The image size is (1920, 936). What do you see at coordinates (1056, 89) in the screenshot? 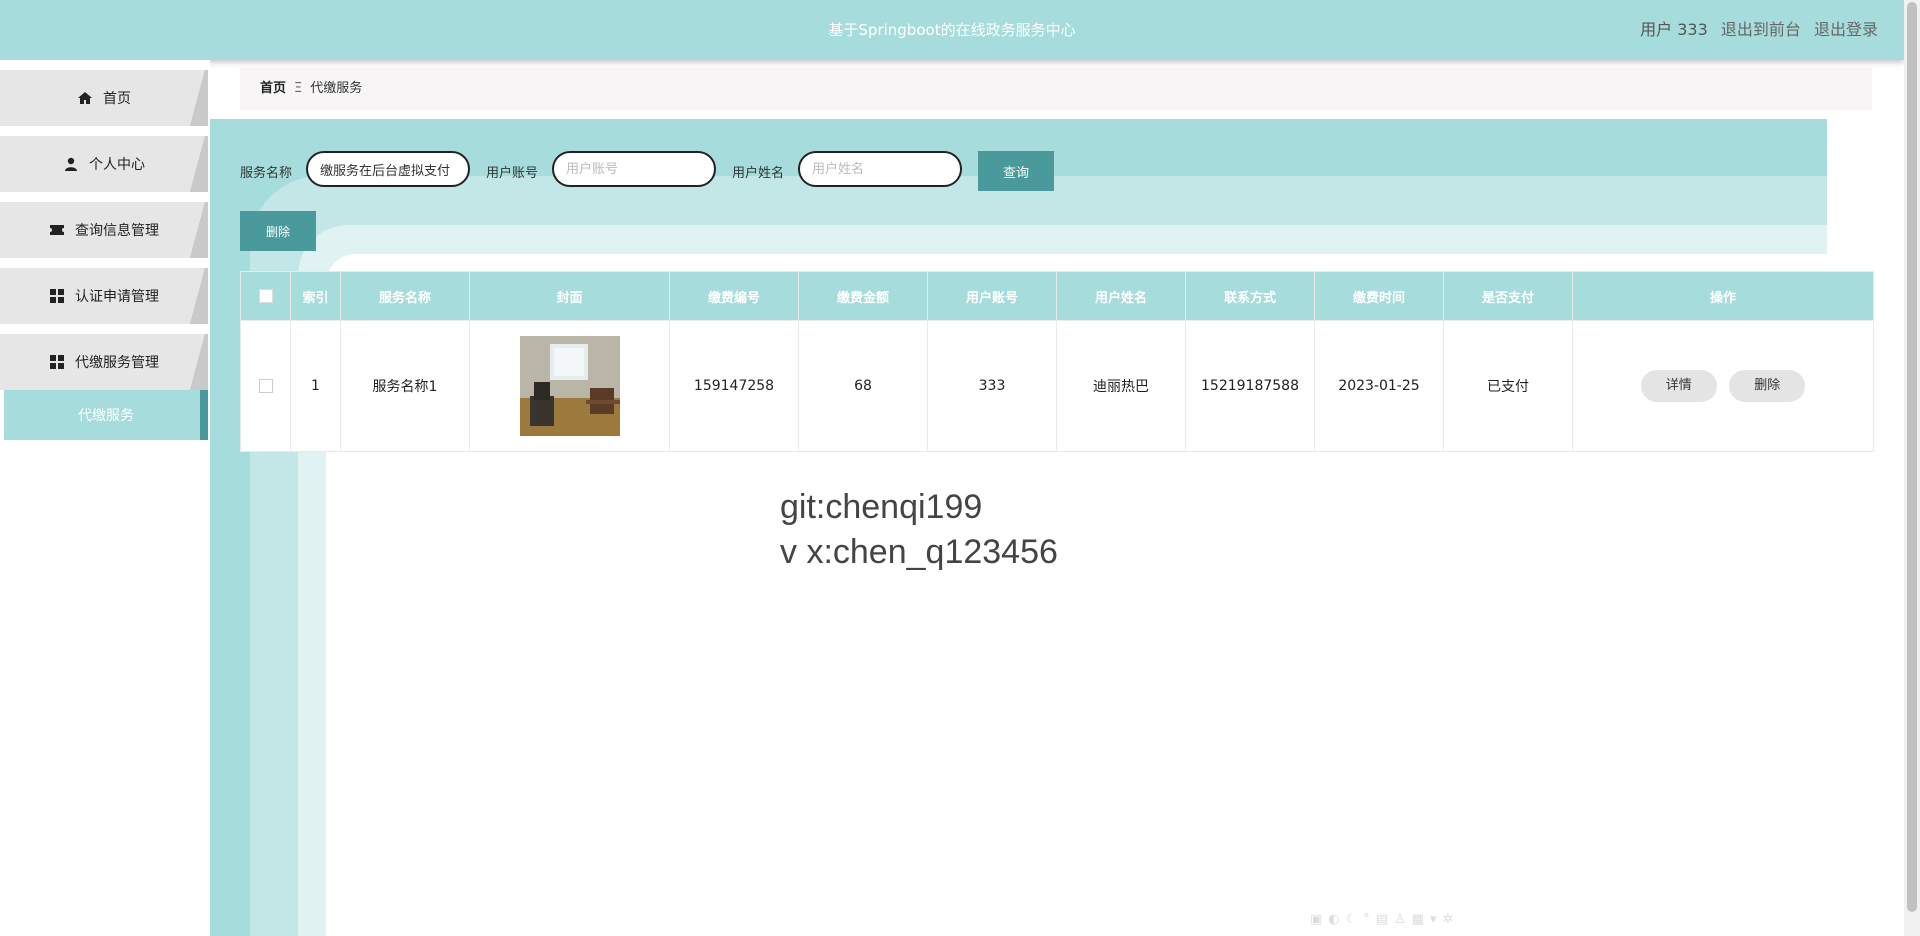
I see `breadcrumb: 首页 Ξ 代缴服务` at bounding box center [1056, 89].